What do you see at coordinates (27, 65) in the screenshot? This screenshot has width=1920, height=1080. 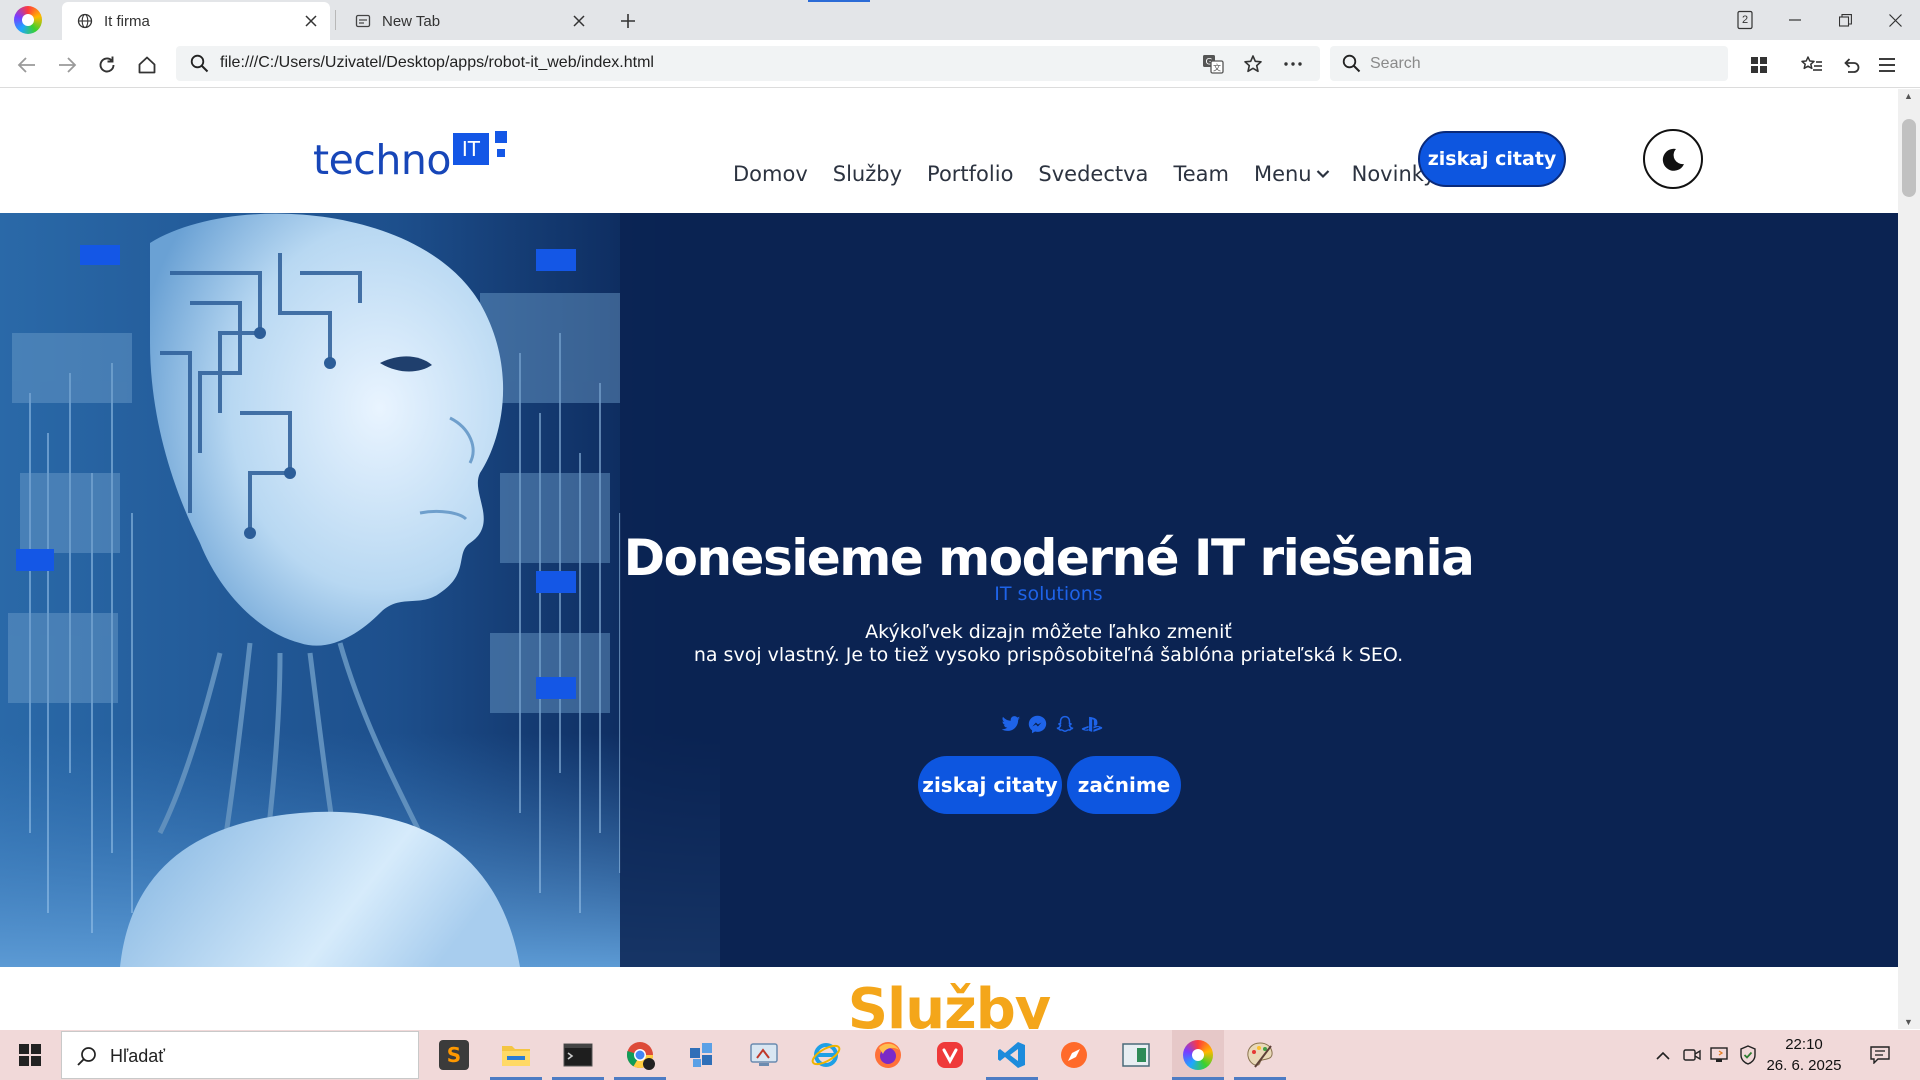 I see `back-button` at bounding box center [27, 65].